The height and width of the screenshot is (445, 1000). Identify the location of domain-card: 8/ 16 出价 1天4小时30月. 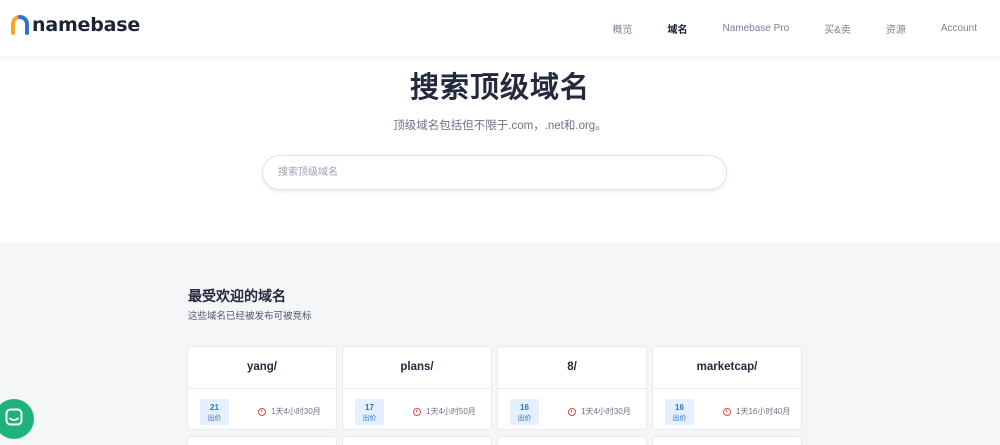
(572, 388).